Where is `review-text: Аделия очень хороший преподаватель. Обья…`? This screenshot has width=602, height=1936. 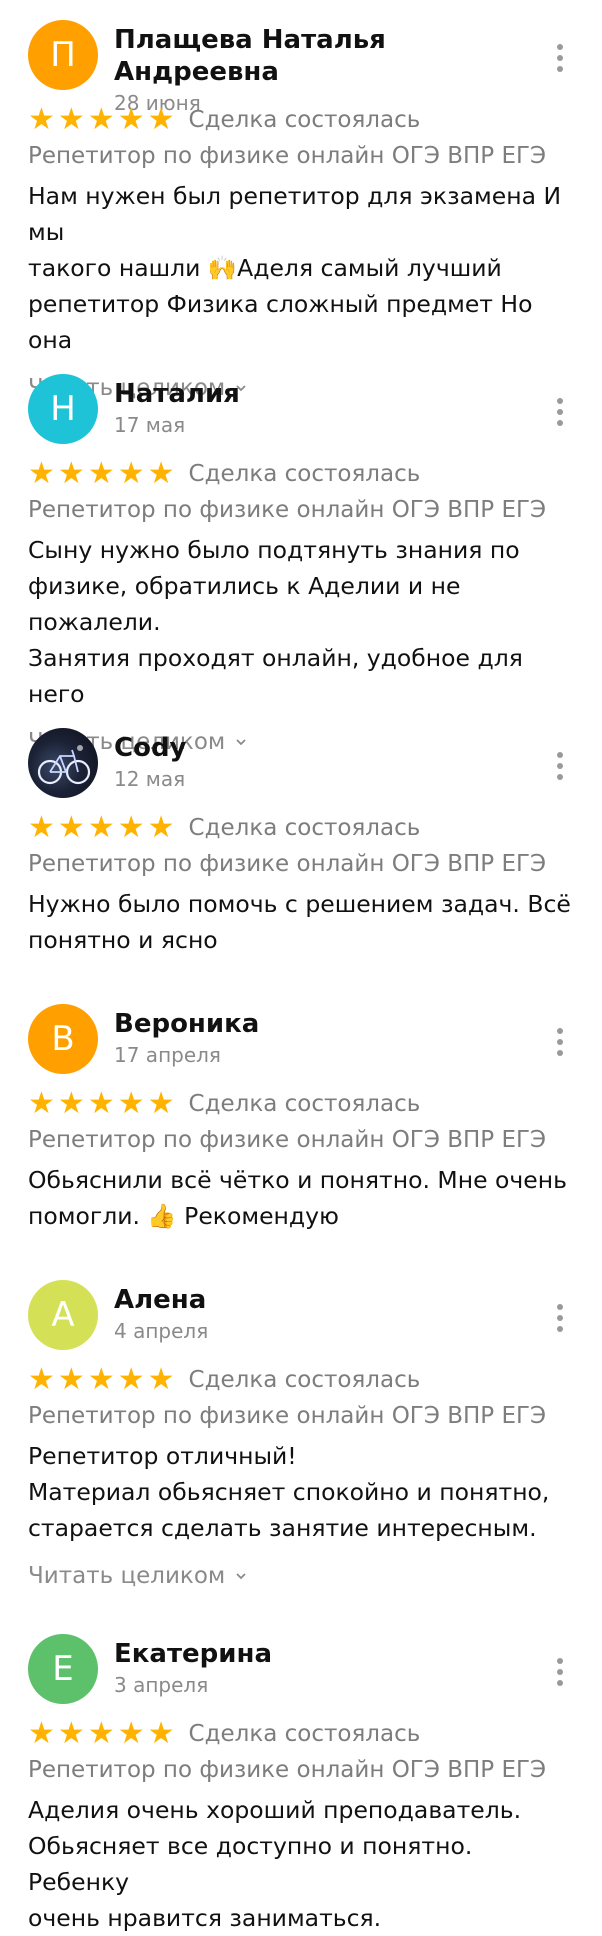
review-text: Аделия очень хороший преподаватель. Обья… is located at coordinates (275, 1864).